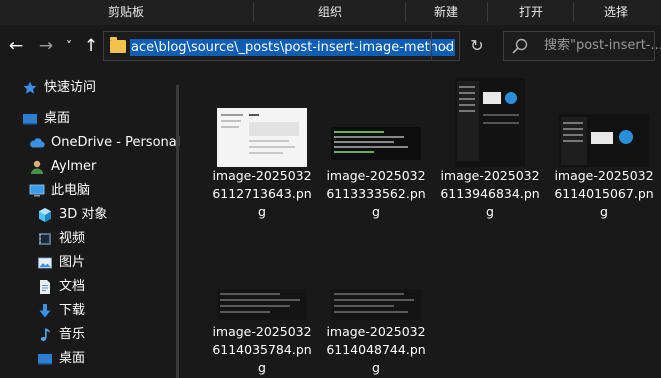 The width and height of the screenshot is (661, 378). Describe the element at coordinates (30, 87) in the screenshot. I see `star-icon` at that location.